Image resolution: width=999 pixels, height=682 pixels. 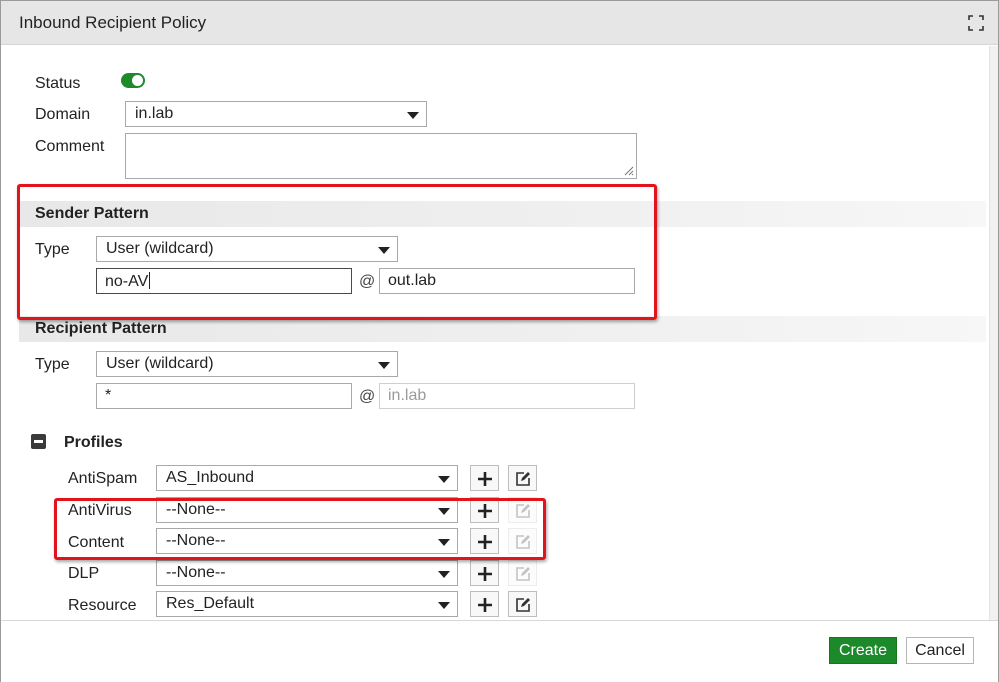 What do you see at coordinates (100, 510) in the screenshot?
I see `profile-label-antivirus: AntiVirus` at bounding box center [100, 510].